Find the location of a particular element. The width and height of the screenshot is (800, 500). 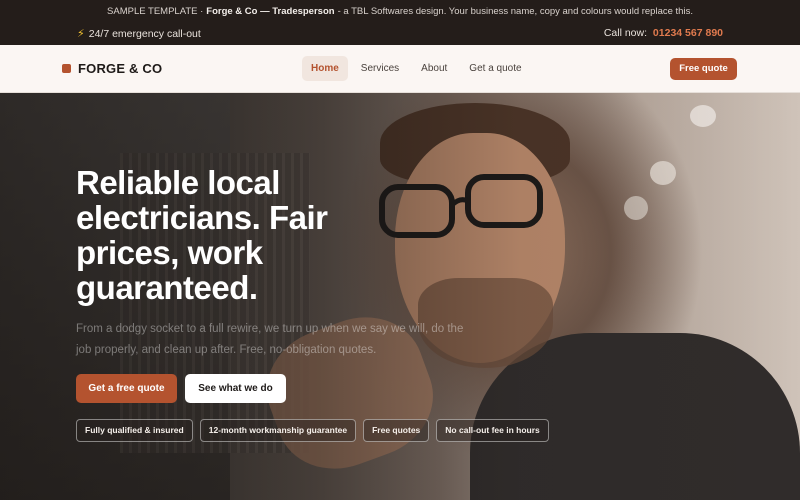

badge-no-callout-fee: No call-out fee in hours is located at coordinates (492, 430).